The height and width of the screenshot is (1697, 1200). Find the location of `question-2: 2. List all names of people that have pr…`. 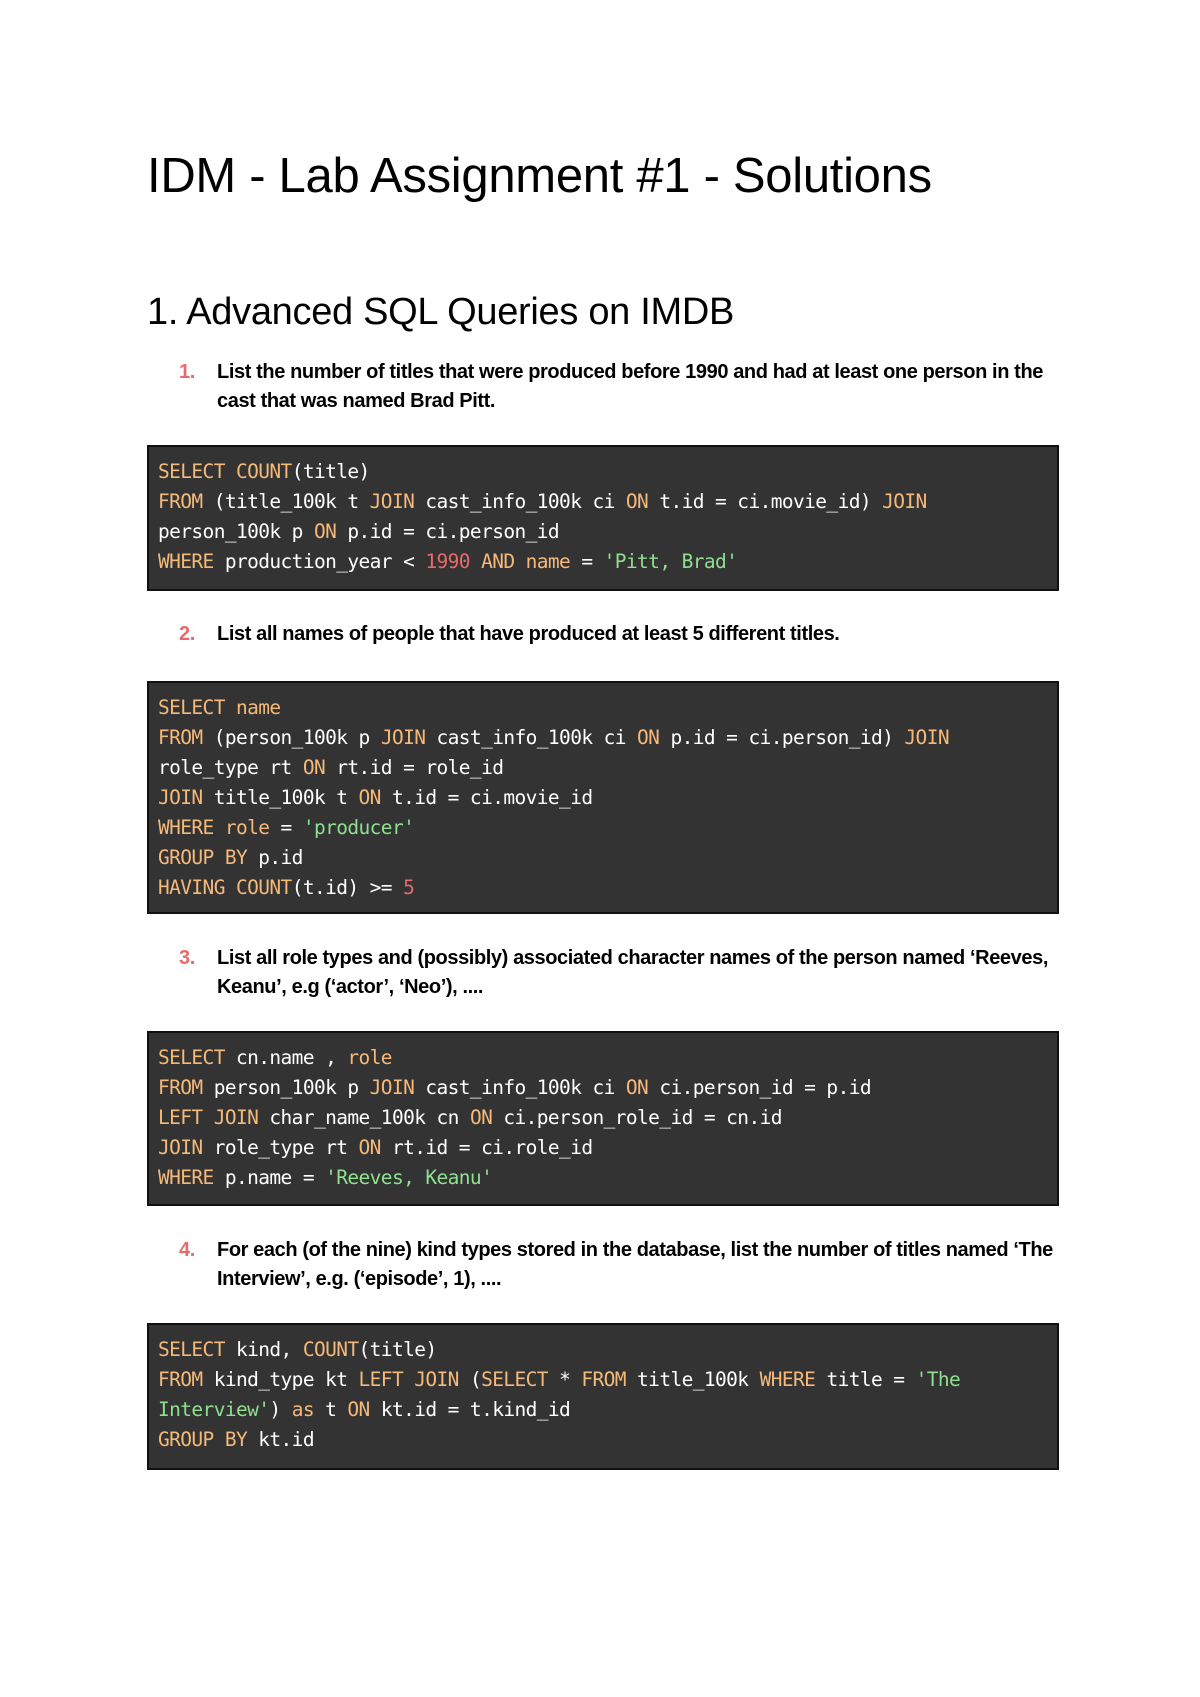

question-2: 2. List all names of people that have pr… is located at coordinates (619, 634).